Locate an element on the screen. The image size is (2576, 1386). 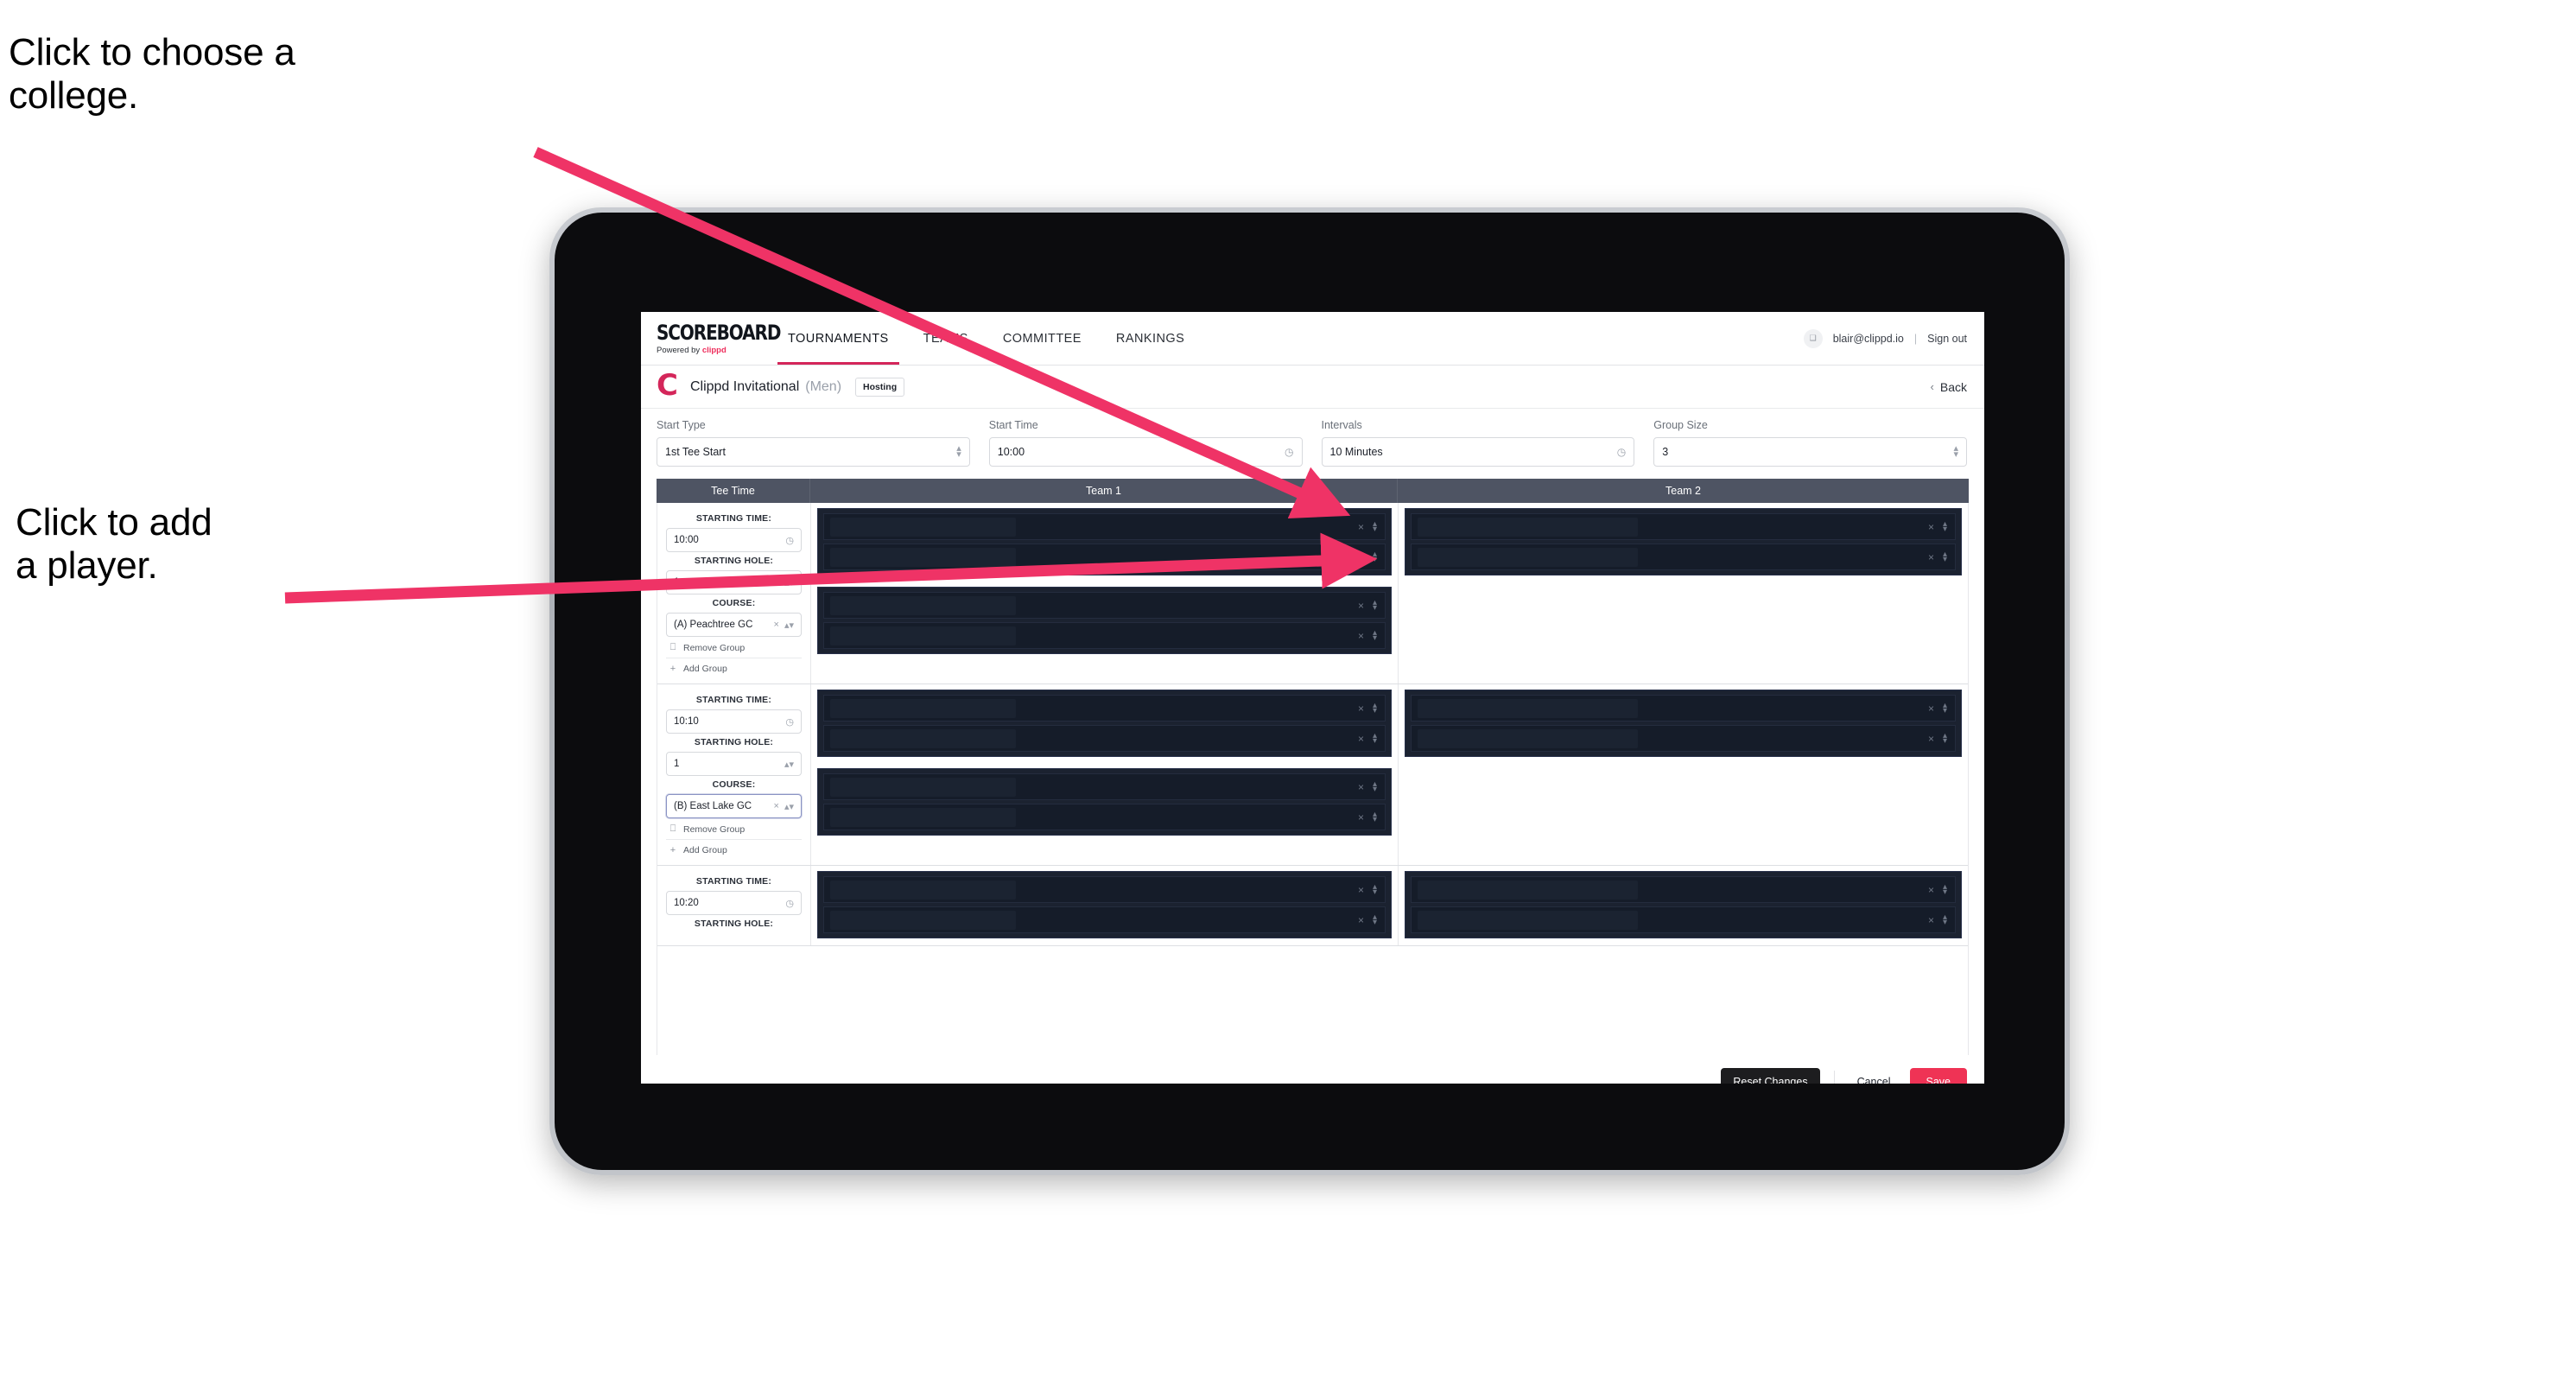
label-start-type: Start Type is located at coordinates (681, 425).